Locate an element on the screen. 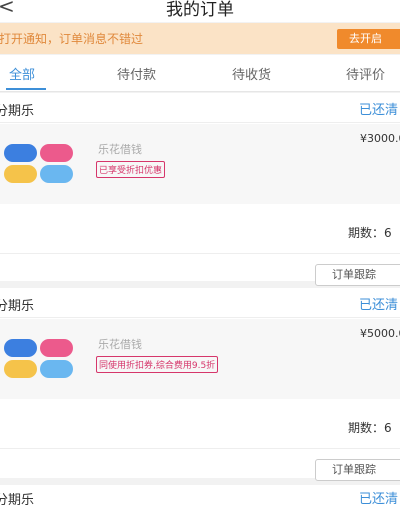 The height and width of the screenshot is (505, 400). discount-tag: 同使用折扣券,综合费用9.5折 is located at coordinates (157, 364).